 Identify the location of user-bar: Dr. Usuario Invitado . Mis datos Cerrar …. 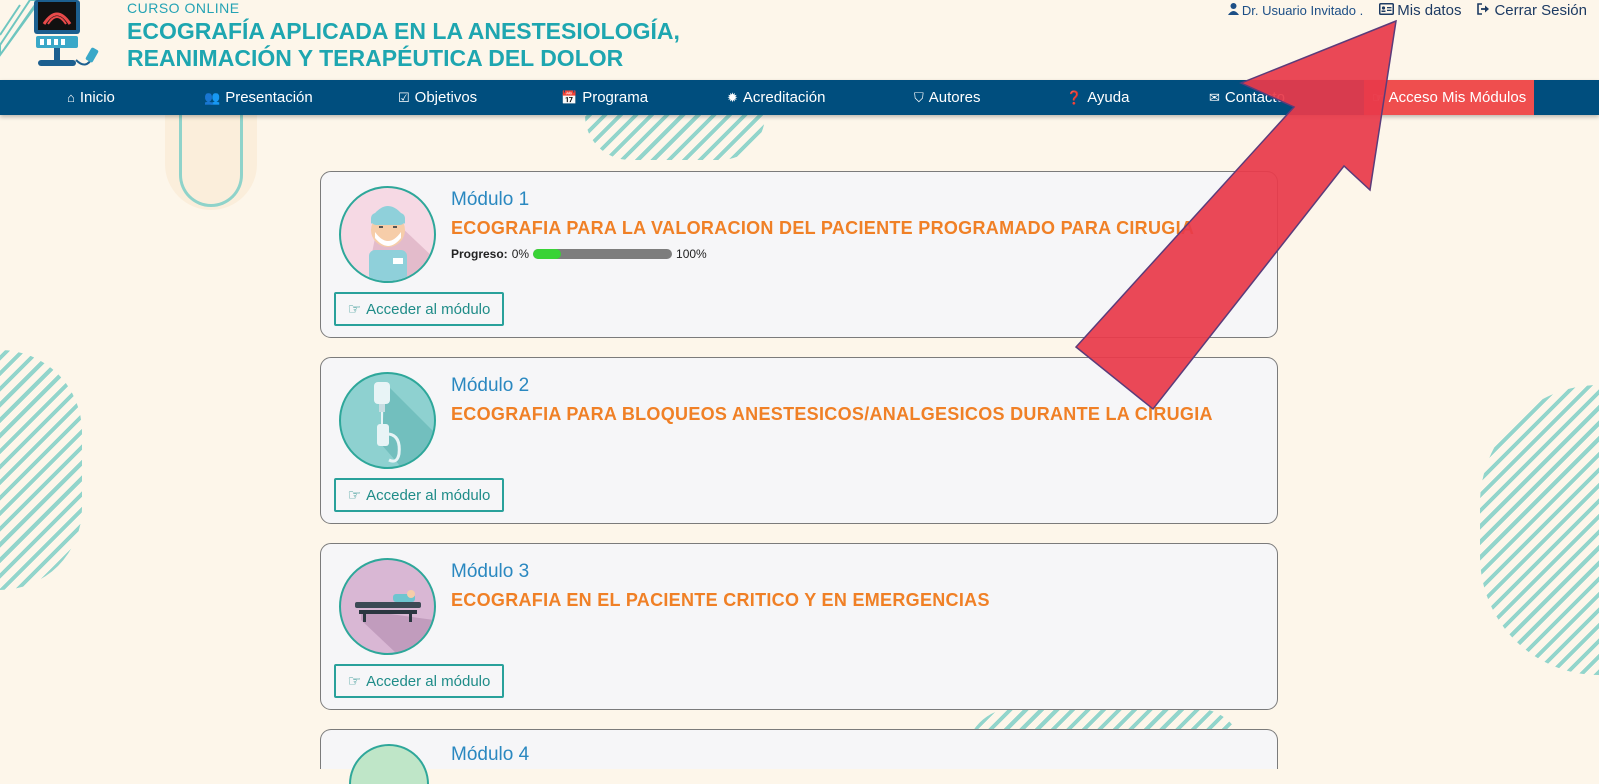
(1407, 10).